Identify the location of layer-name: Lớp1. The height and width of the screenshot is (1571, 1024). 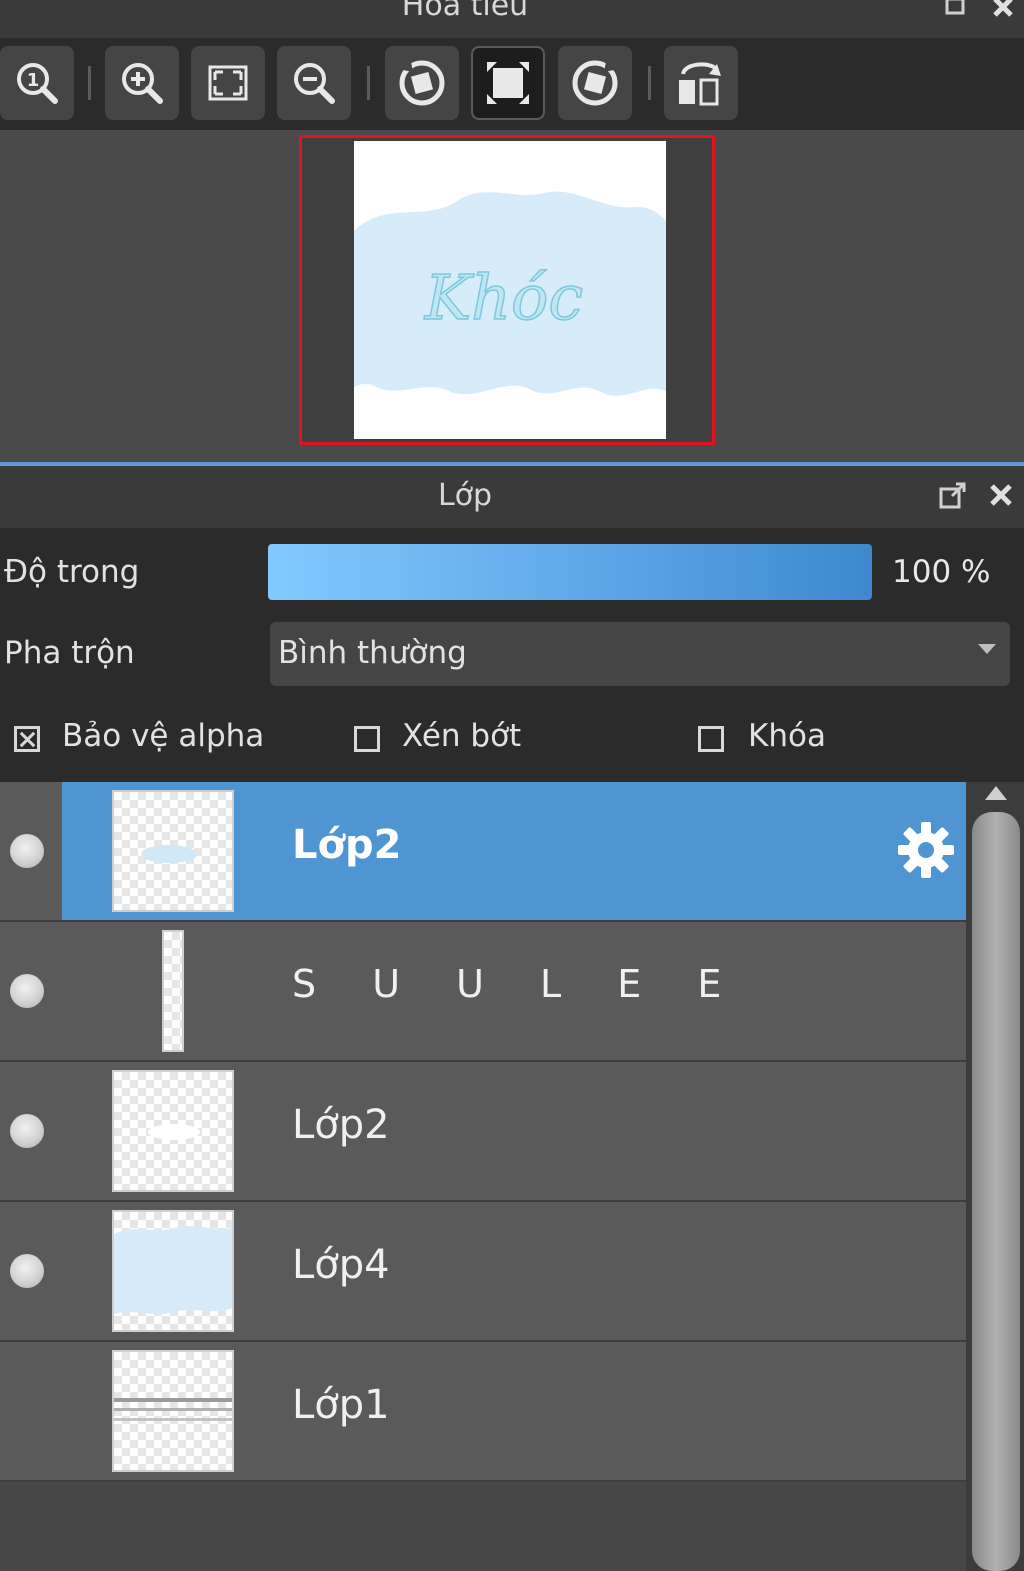
(341, 1405).